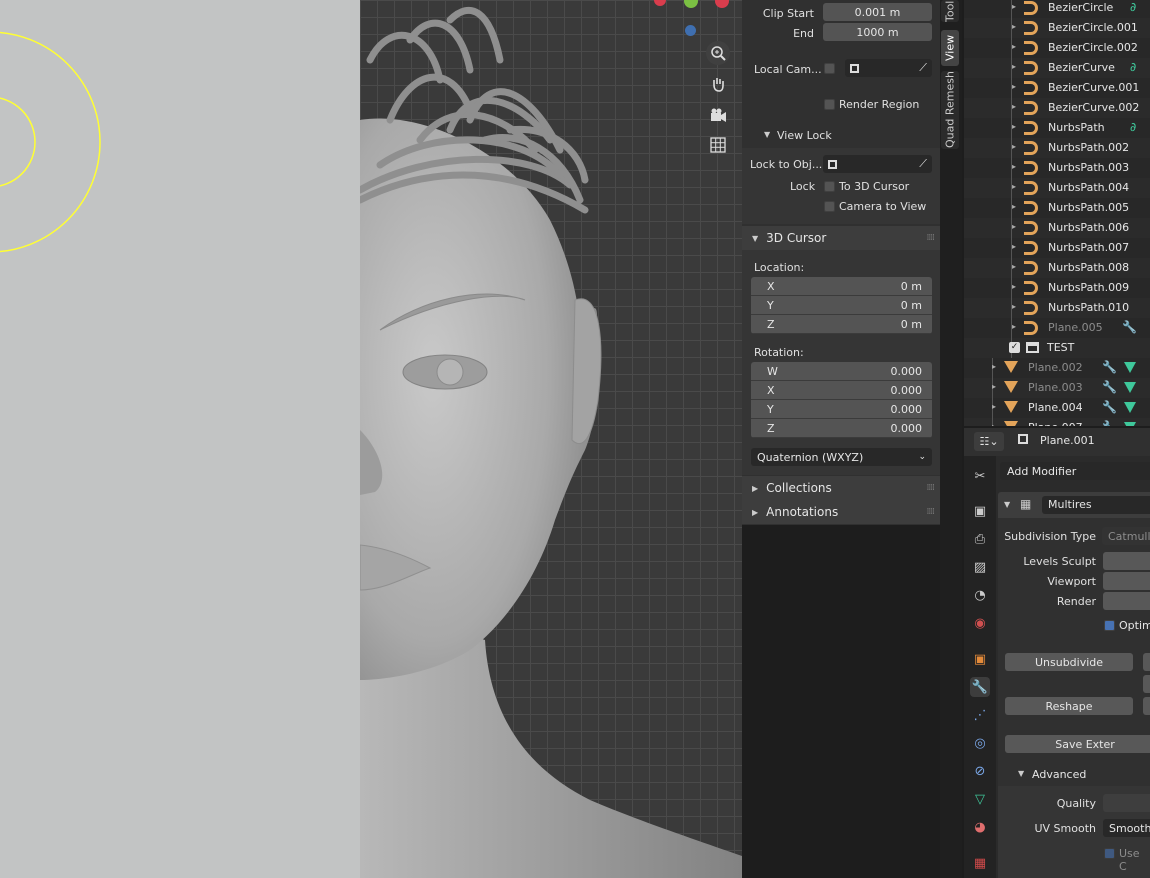 This screenshot has width=1150, height=878. I want to click on save-external-button: Save Exter, so click(1077, 744).